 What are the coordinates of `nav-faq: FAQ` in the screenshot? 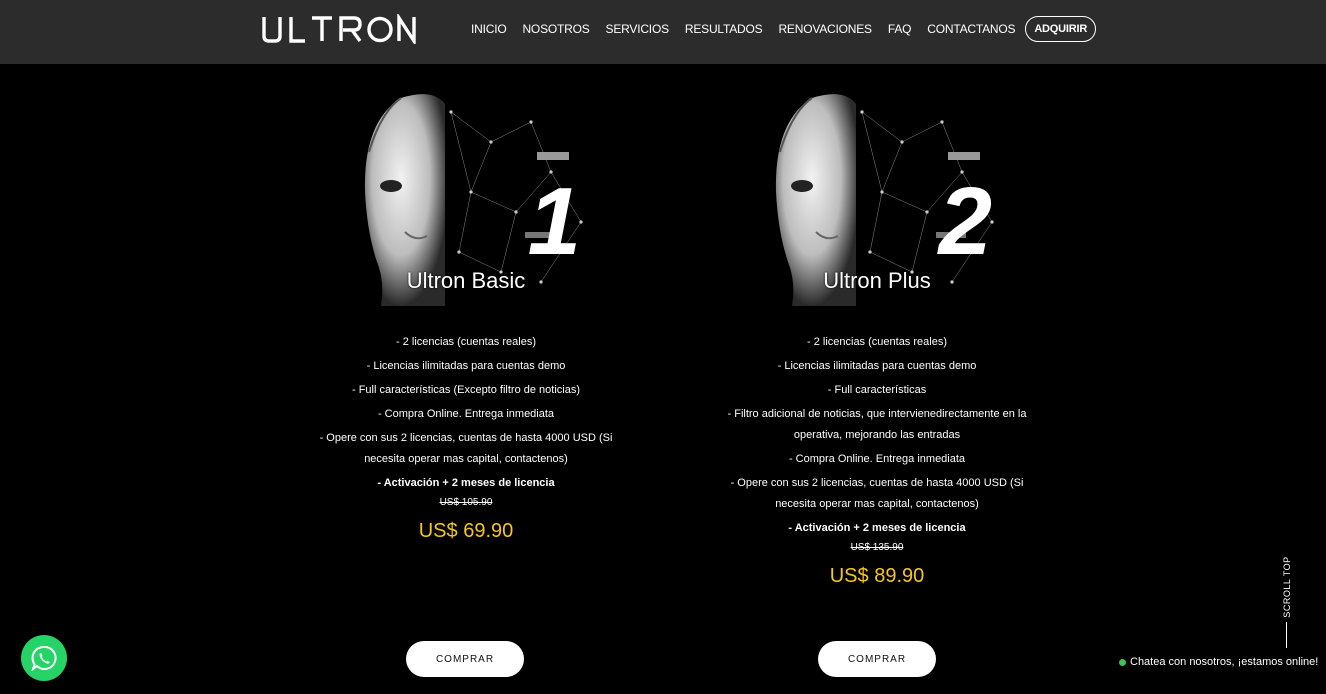 It's located at (900, 29).